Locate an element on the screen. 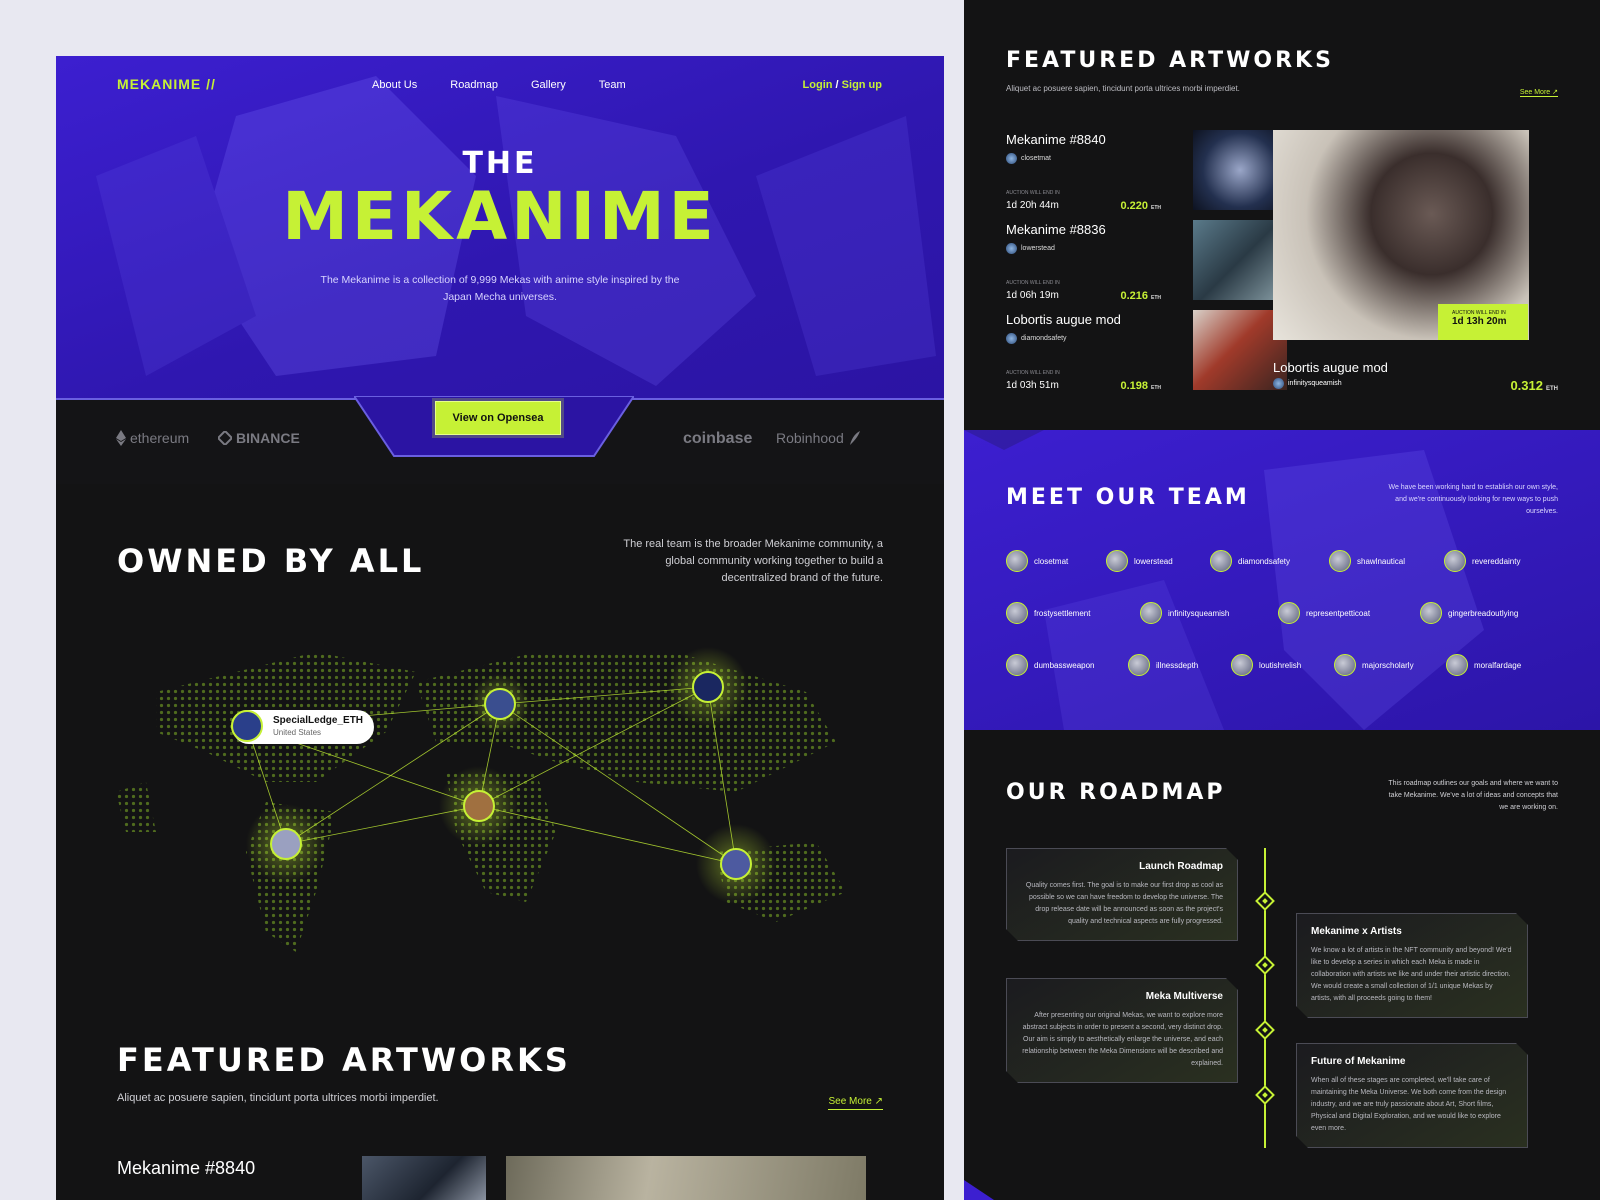 The height and width of the screenshot is (1200, 1600). artwork-name: Mekanime #8836 is located at coordinates (1056, 229).